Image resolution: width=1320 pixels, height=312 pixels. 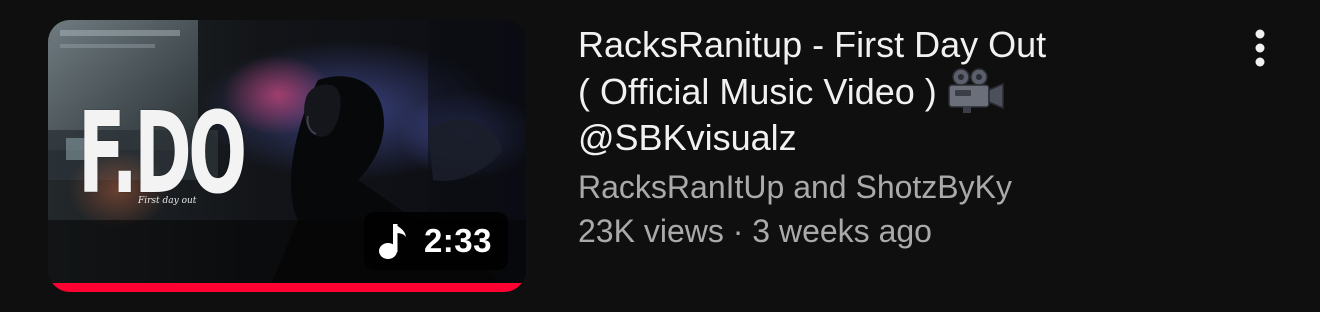 I want to click on duration-text: 2:33, so click(x=457, y=240).